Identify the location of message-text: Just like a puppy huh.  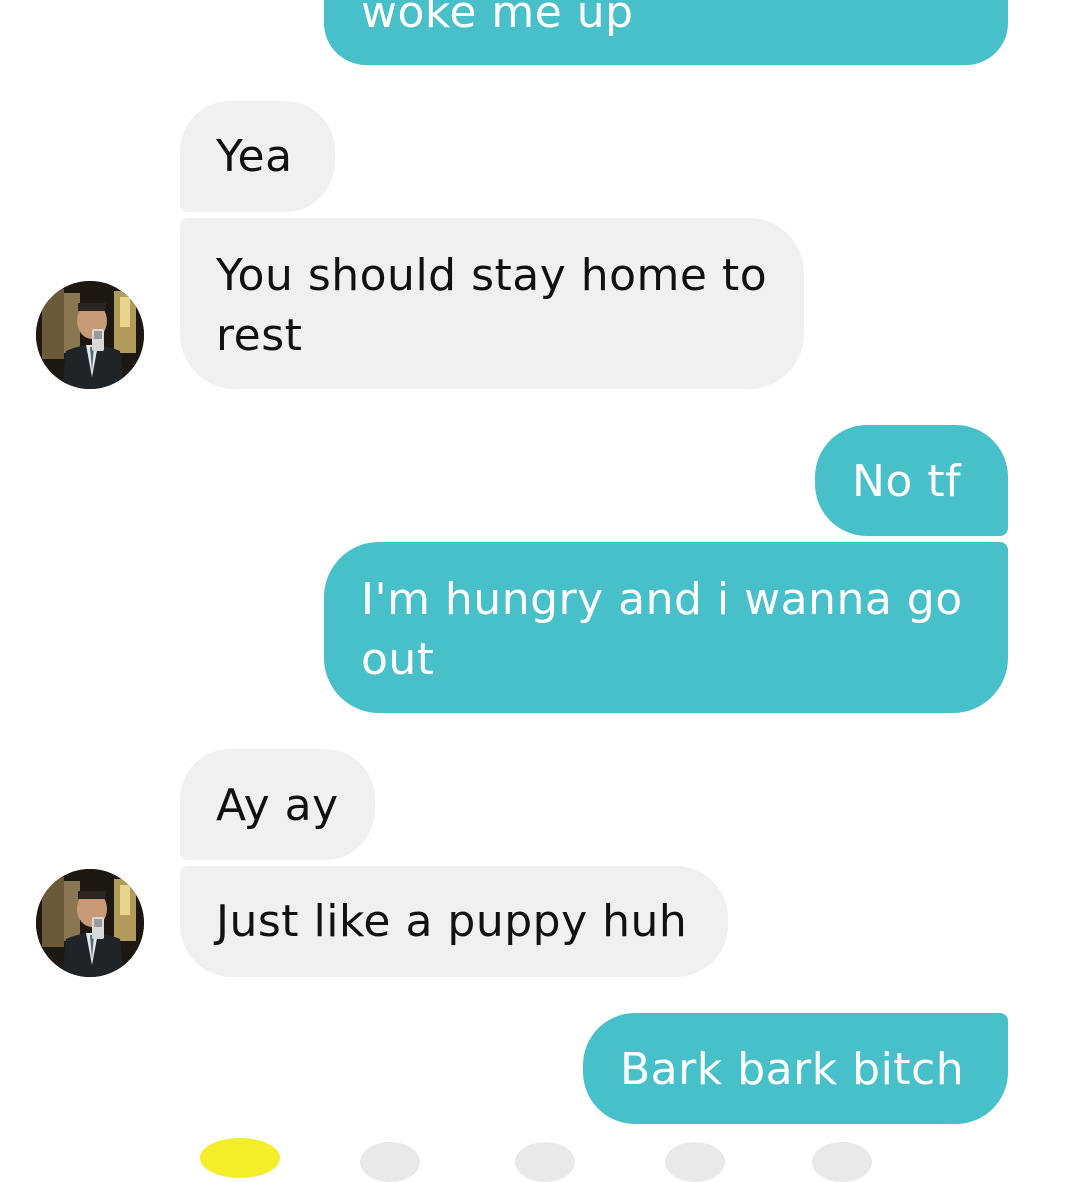
(452, 921).